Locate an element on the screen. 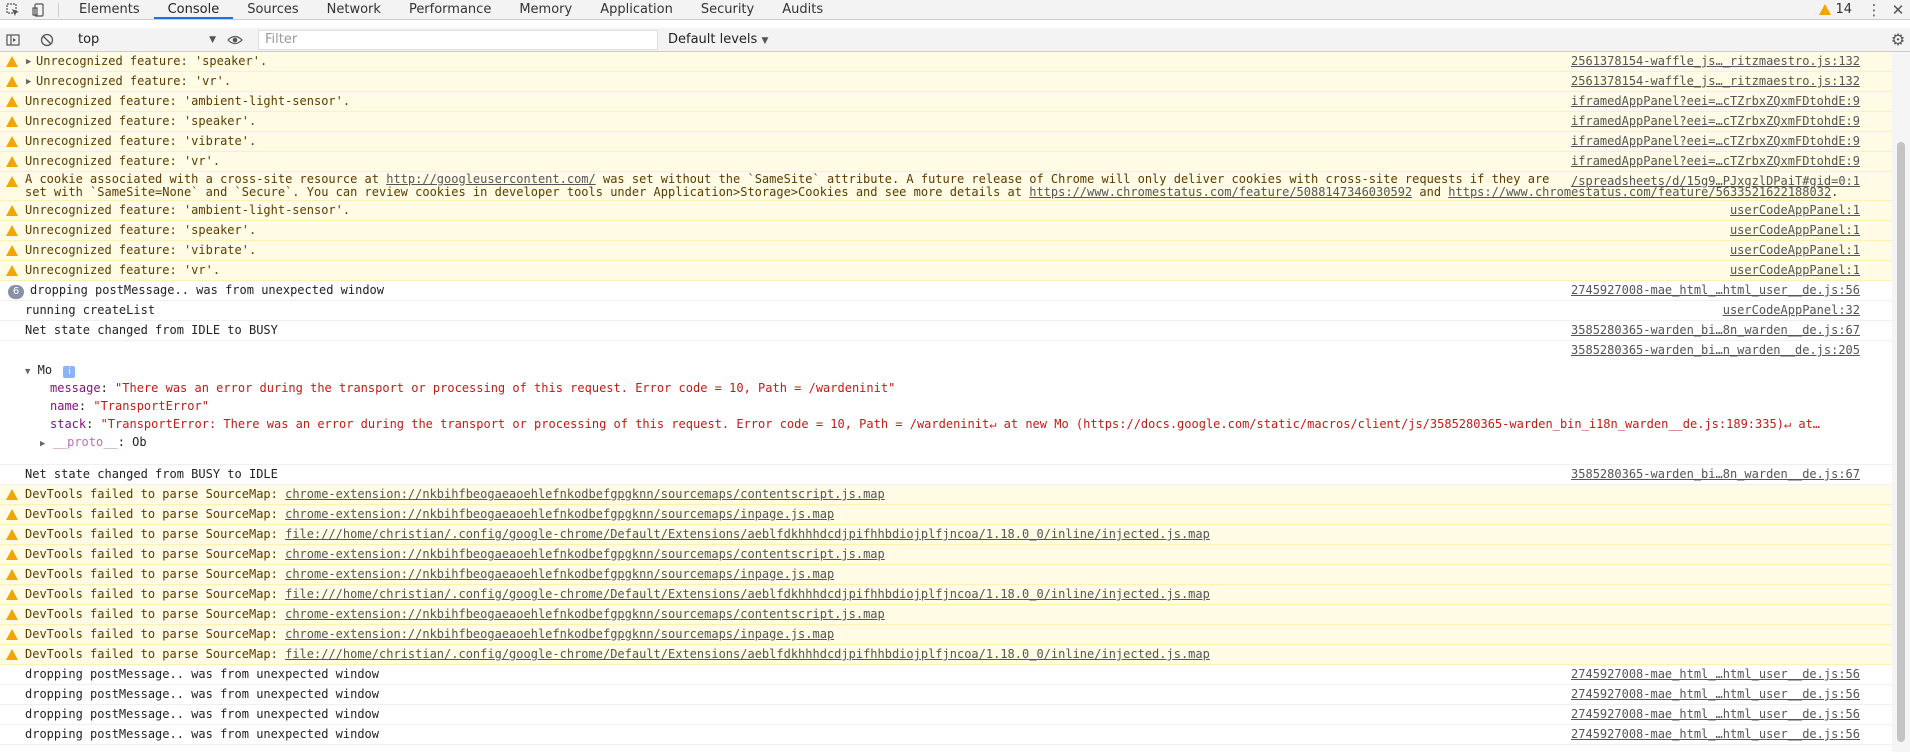  filter-input is located at coordinates (458, 39).